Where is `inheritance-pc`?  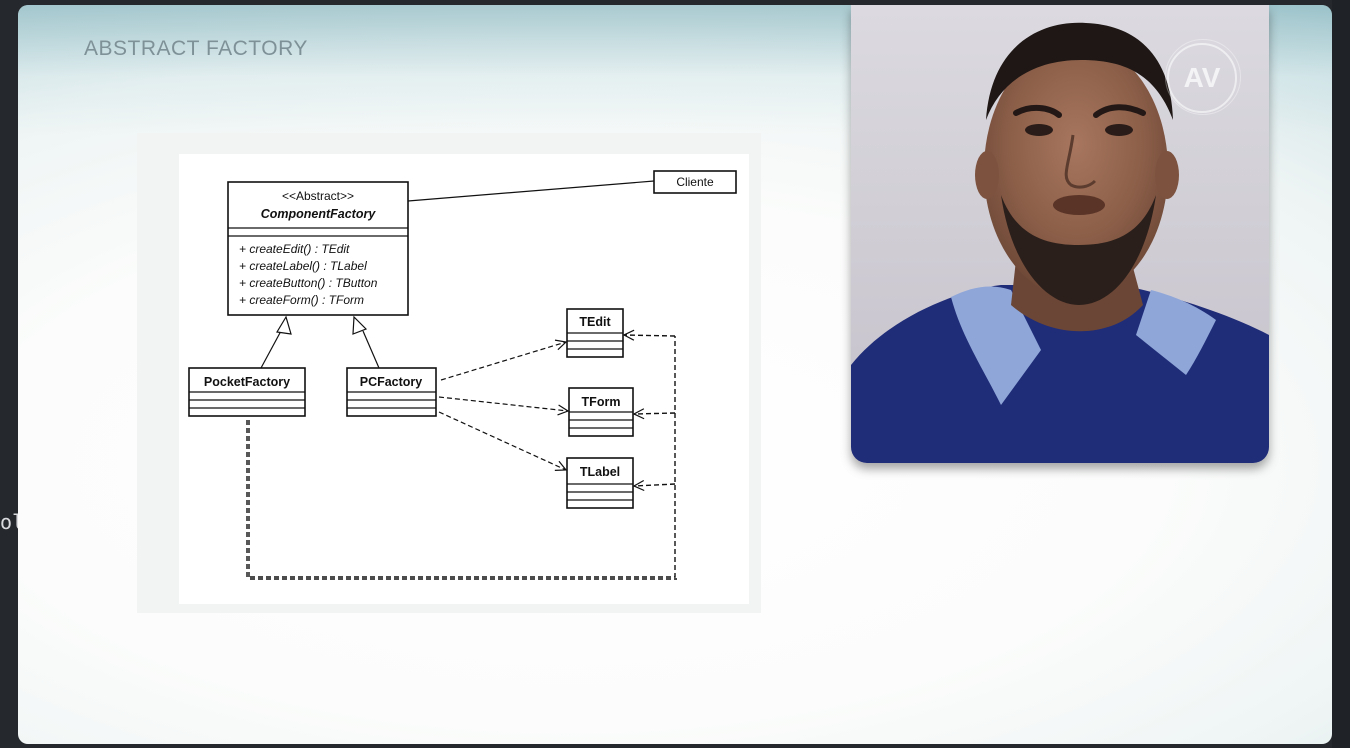 inheritance-pc is located at coordinates (366, 342).